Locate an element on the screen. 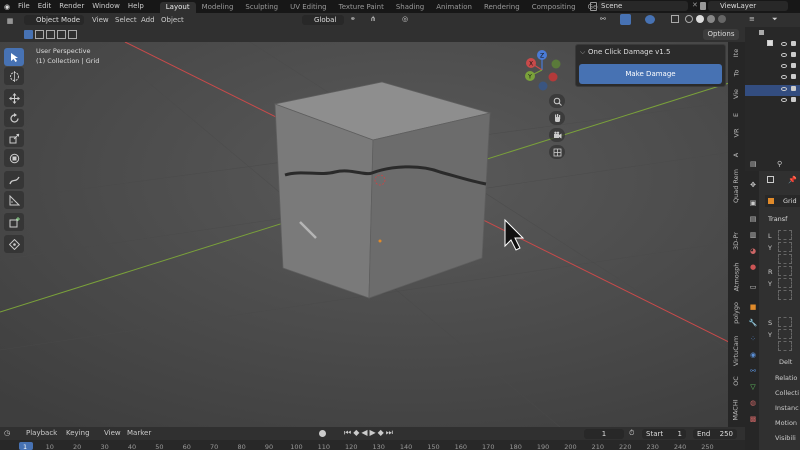 This screenshot has height=450, width=800. rotation-x-field is located at coordinates (785, 271).